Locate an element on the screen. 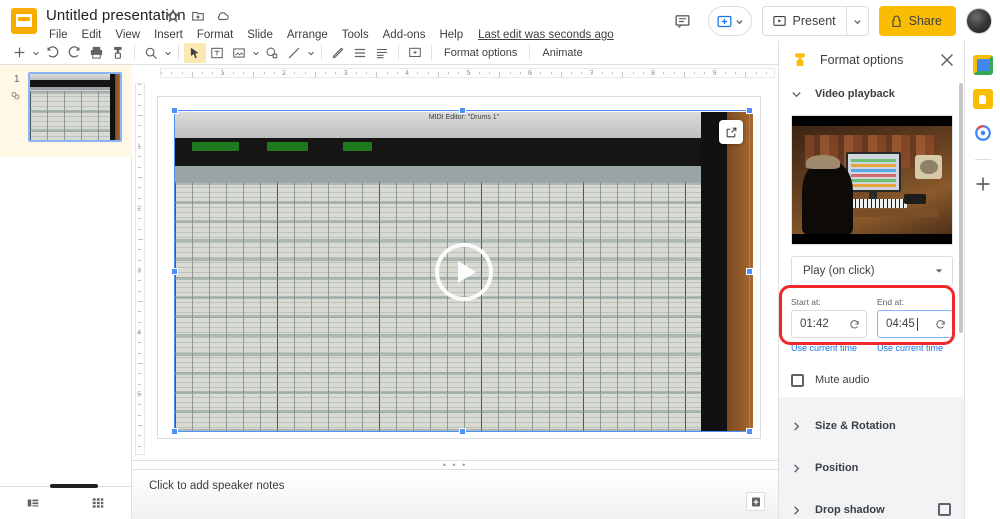  present-label: Present is located at coordinates (814, 21).